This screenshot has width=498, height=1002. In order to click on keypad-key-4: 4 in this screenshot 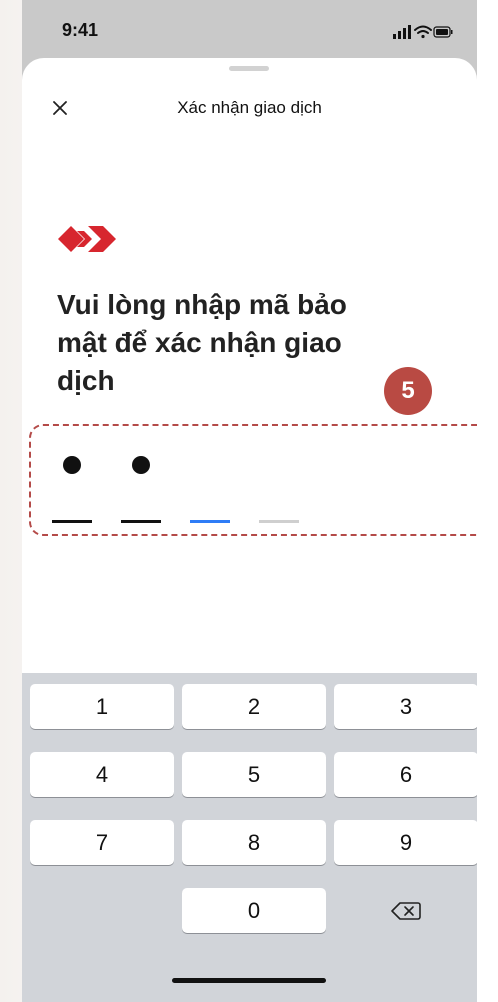, I will do `click(102, 774)`.